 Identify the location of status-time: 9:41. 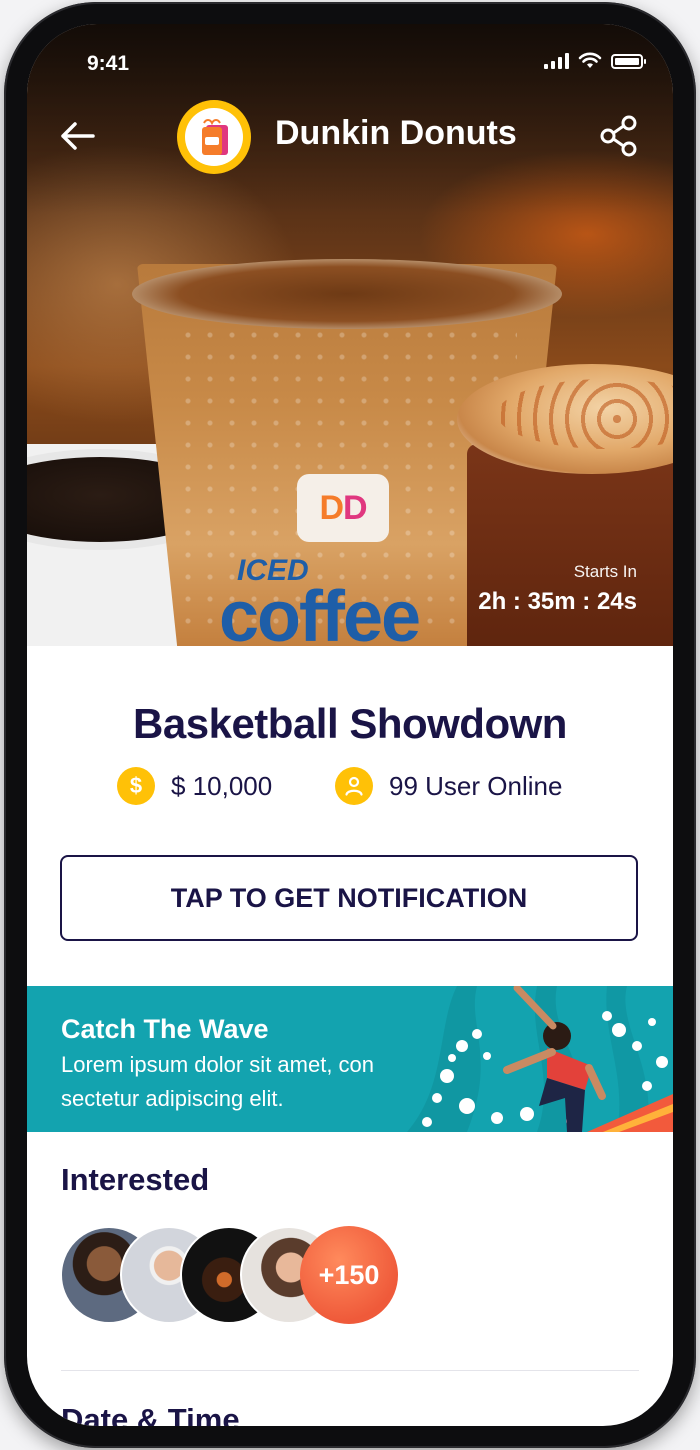
(108, 63).